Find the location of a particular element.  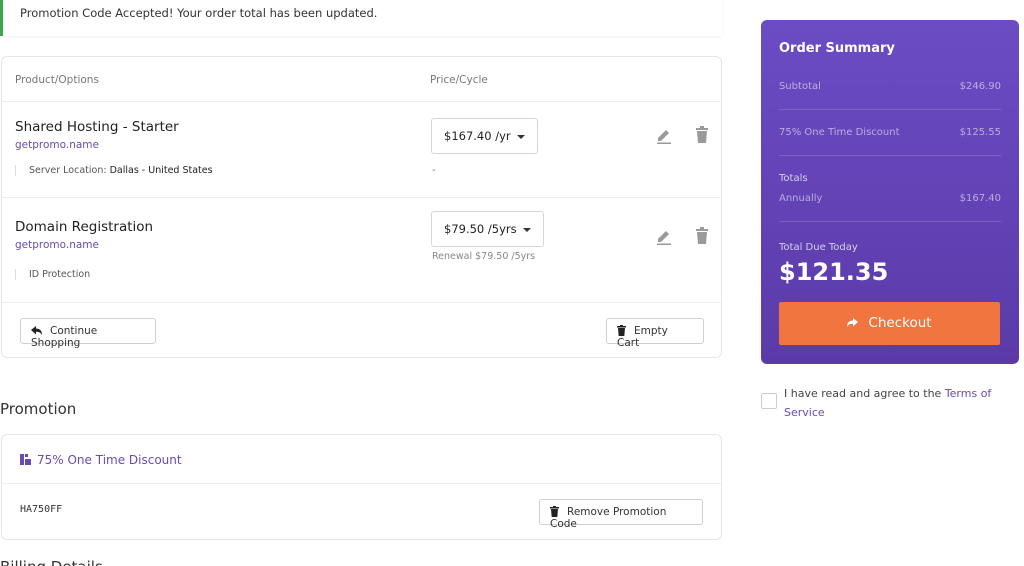

option-price: - is located at coordinates (434, 170).